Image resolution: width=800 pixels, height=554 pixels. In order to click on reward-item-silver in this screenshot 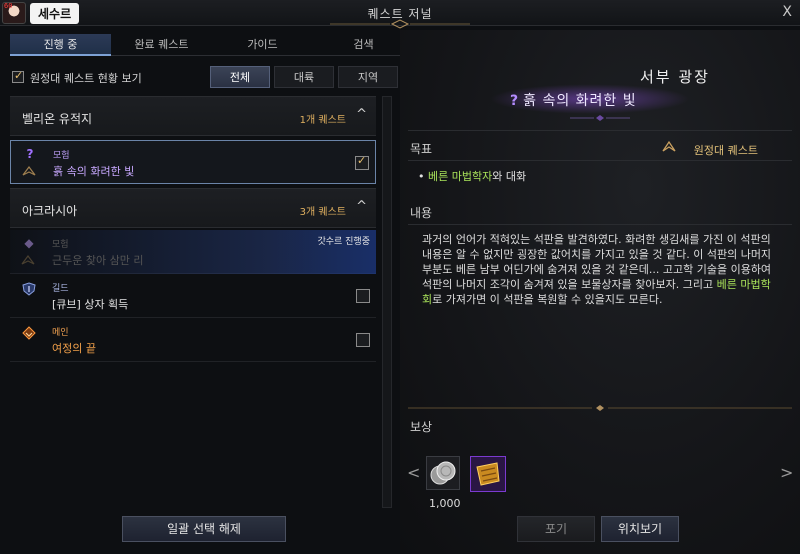, I will do `click(443, 473)`.